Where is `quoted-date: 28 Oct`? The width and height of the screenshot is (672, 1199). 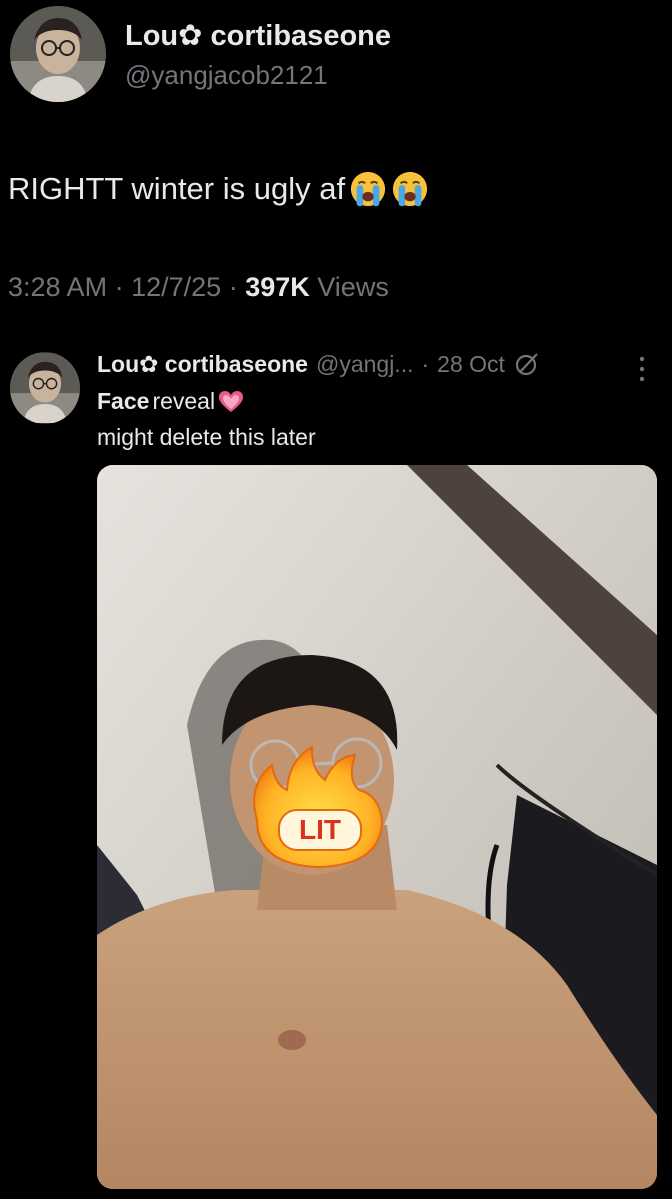
quoted-date: 28 Oct is located at coordinates (471, 364).